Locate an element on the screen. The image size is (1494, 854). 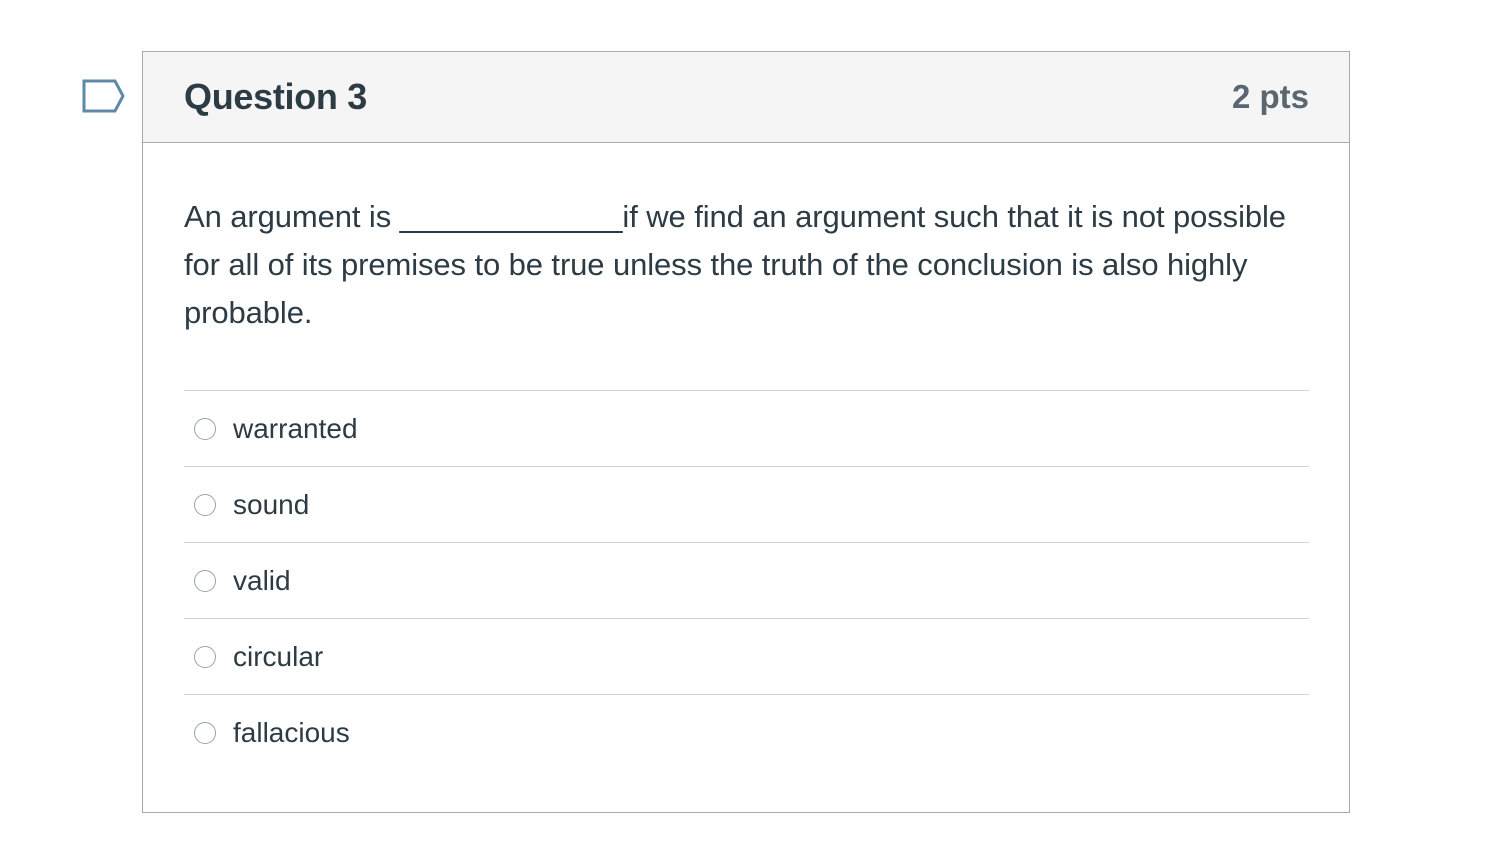
question-points: 2 pts is located at coordinates (1270, 96).